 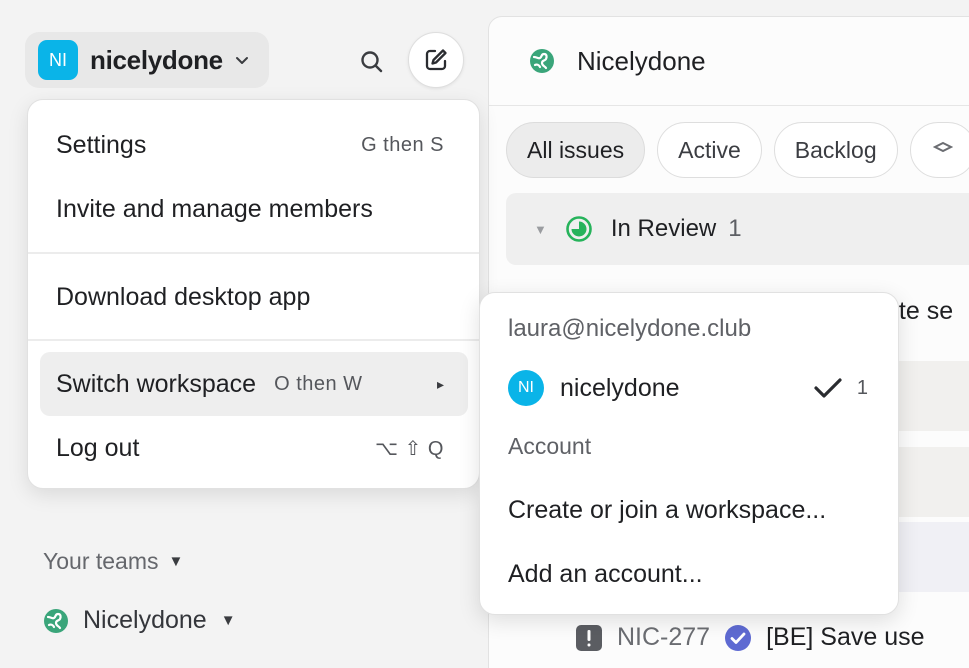 What do you see at coordinates (664, 637) in the screenshot?
I see `issue-id: NIC-277` at bounding box center [664, 637].